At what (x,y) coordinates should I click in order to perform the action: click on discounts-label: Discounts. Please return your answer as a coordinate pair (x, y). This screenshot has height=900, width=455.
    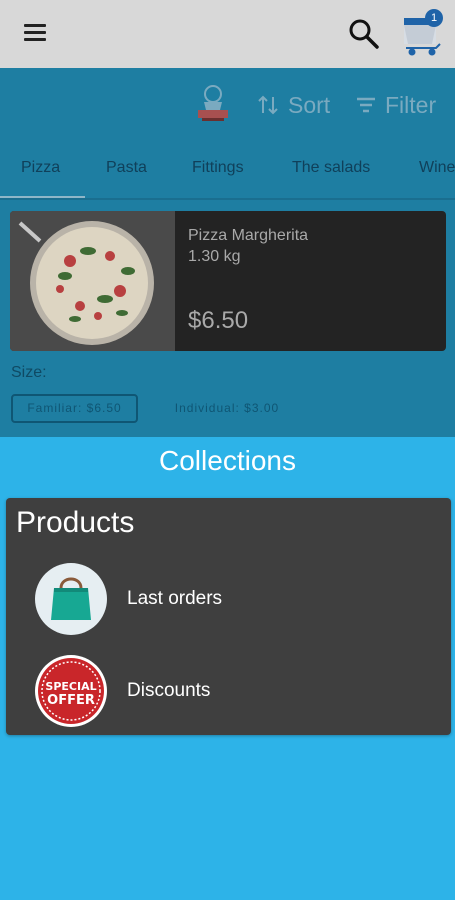
    Looking at the image, I should click on (169, 690).